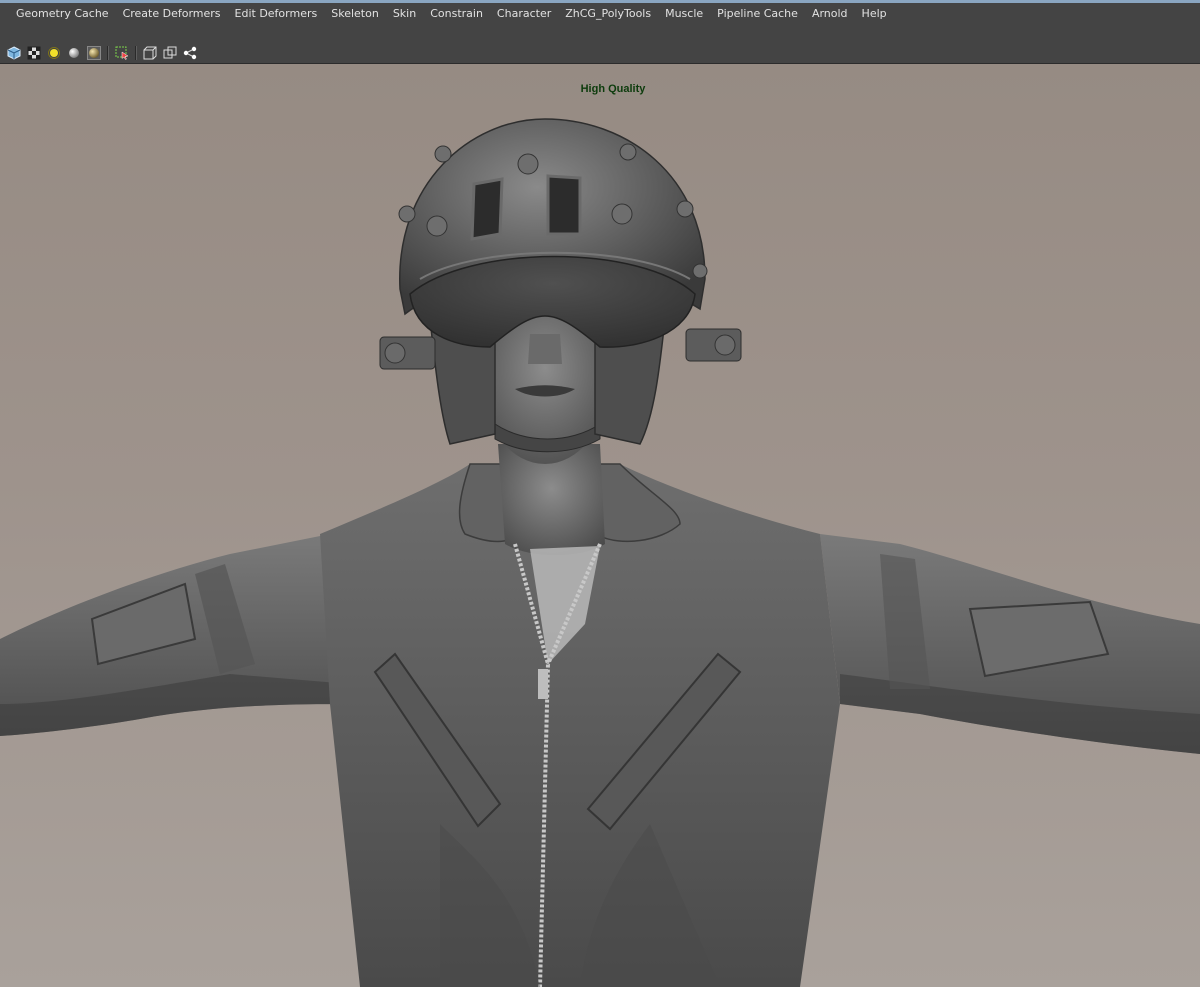  I want to click on nose, so click(545, 349).